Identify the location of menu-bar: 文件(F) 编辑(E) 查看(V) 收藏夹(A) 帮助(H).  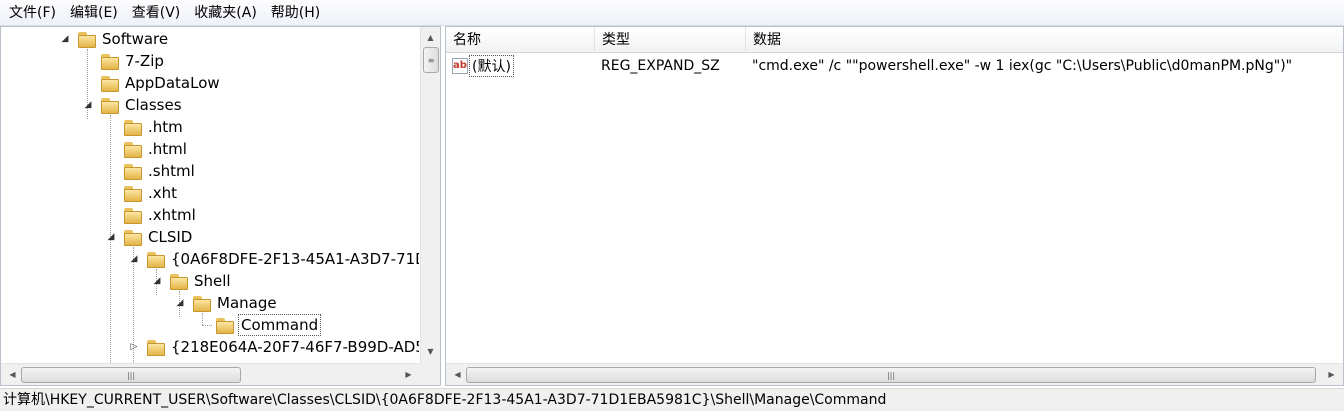
(672, 13).